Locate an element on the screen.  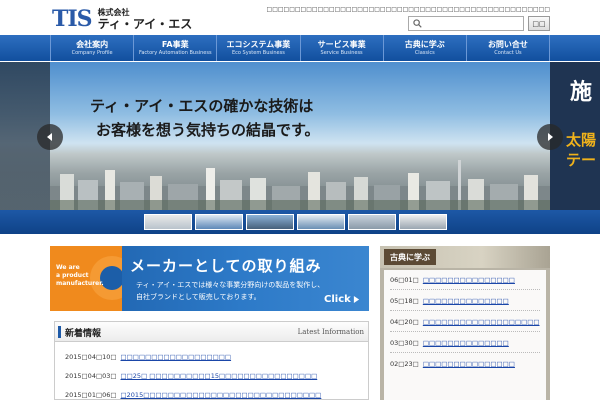
company-name: ティ・アイ・エス is located at coordinates (145, 24).